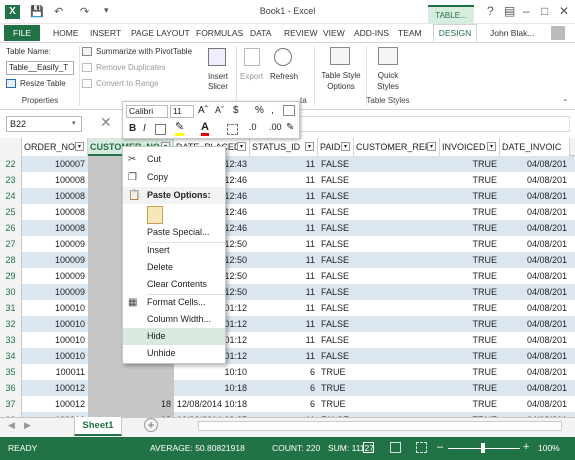 The height and width of the screenshot is (460, 575). I want to click on table-style-options-button: Table Style Options, so click(341, 81).